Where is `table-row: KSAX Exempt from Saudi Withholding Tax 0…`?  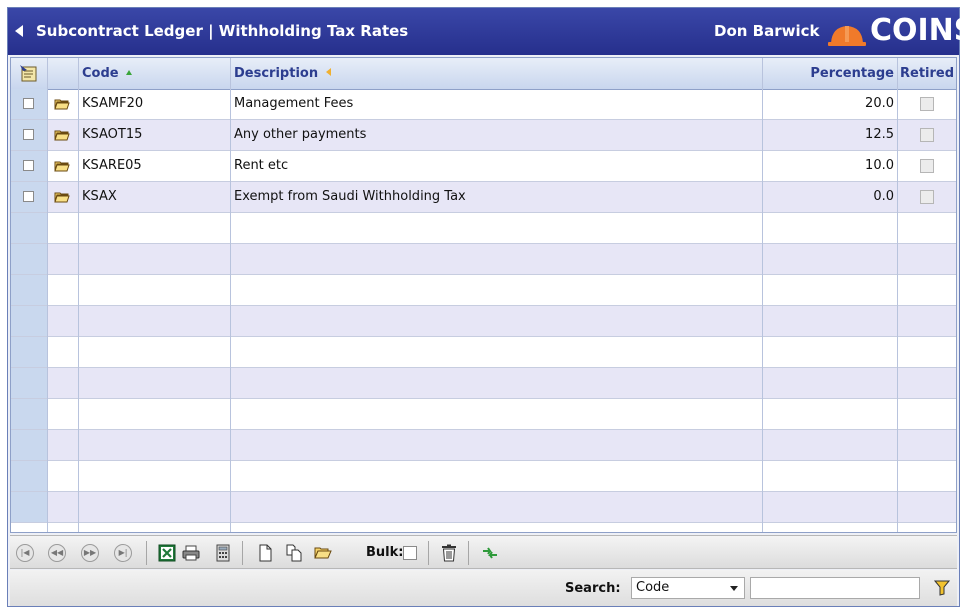
table-row: KSAX Exempt from Saudi Withholding Tax 0… is located at coordinates (483, 197).